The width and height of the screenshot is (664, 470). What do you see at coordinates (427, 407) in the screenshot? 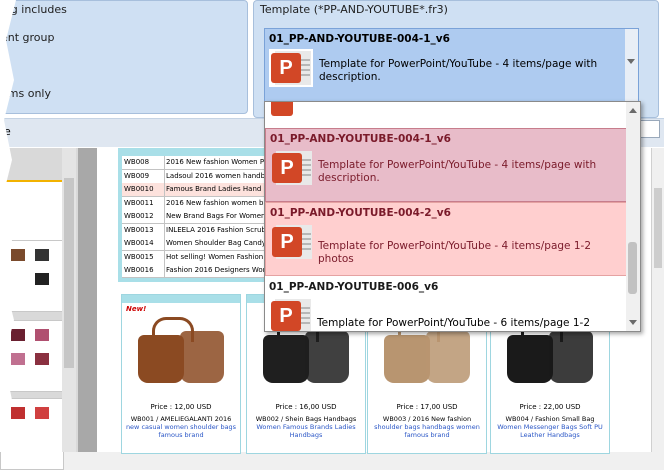
I see `product-price: Price : 17,00 USD` at bounding box center [427, 407].